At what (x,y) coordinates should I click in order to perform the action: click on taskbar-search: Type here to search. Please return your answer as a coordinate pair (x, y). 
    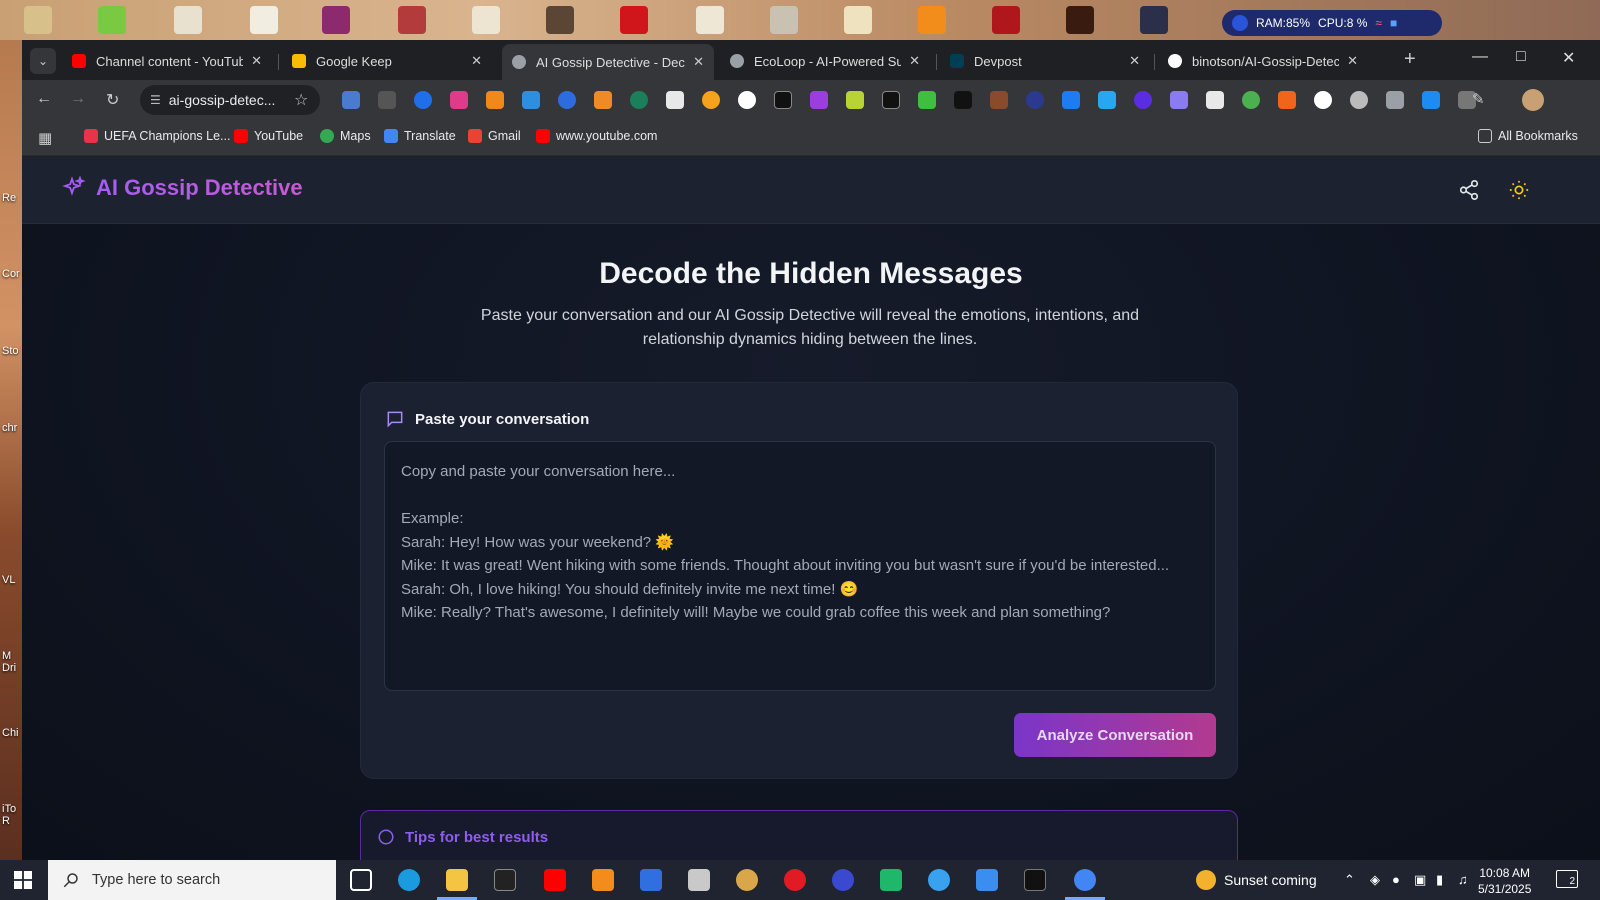
    Looking at the image, I should click on (192, 880).